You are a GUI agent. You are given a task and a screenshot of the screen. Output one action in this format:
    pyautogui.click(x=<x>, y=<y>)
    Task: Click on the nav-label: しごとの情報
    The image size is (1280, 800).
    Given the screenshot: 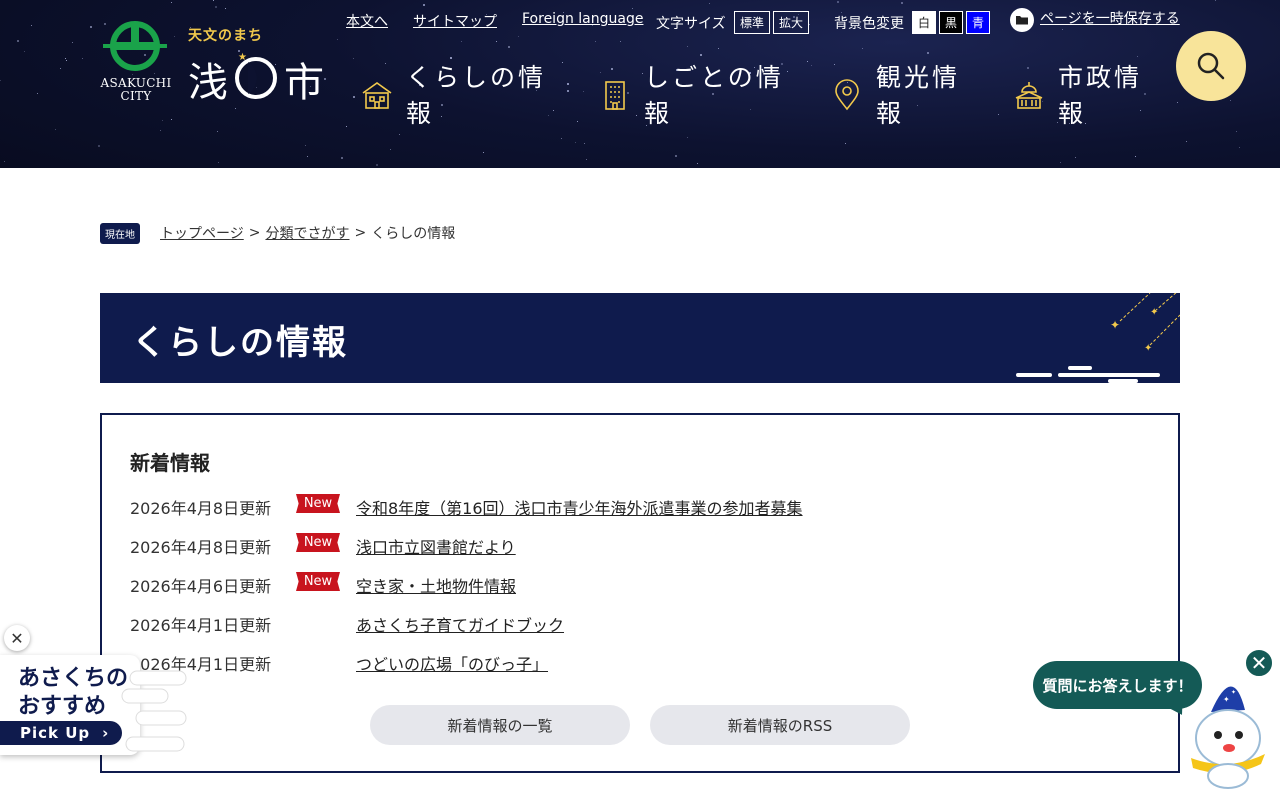 What is the action you would take?
    pyautogui.click(x=714, y=95)
    